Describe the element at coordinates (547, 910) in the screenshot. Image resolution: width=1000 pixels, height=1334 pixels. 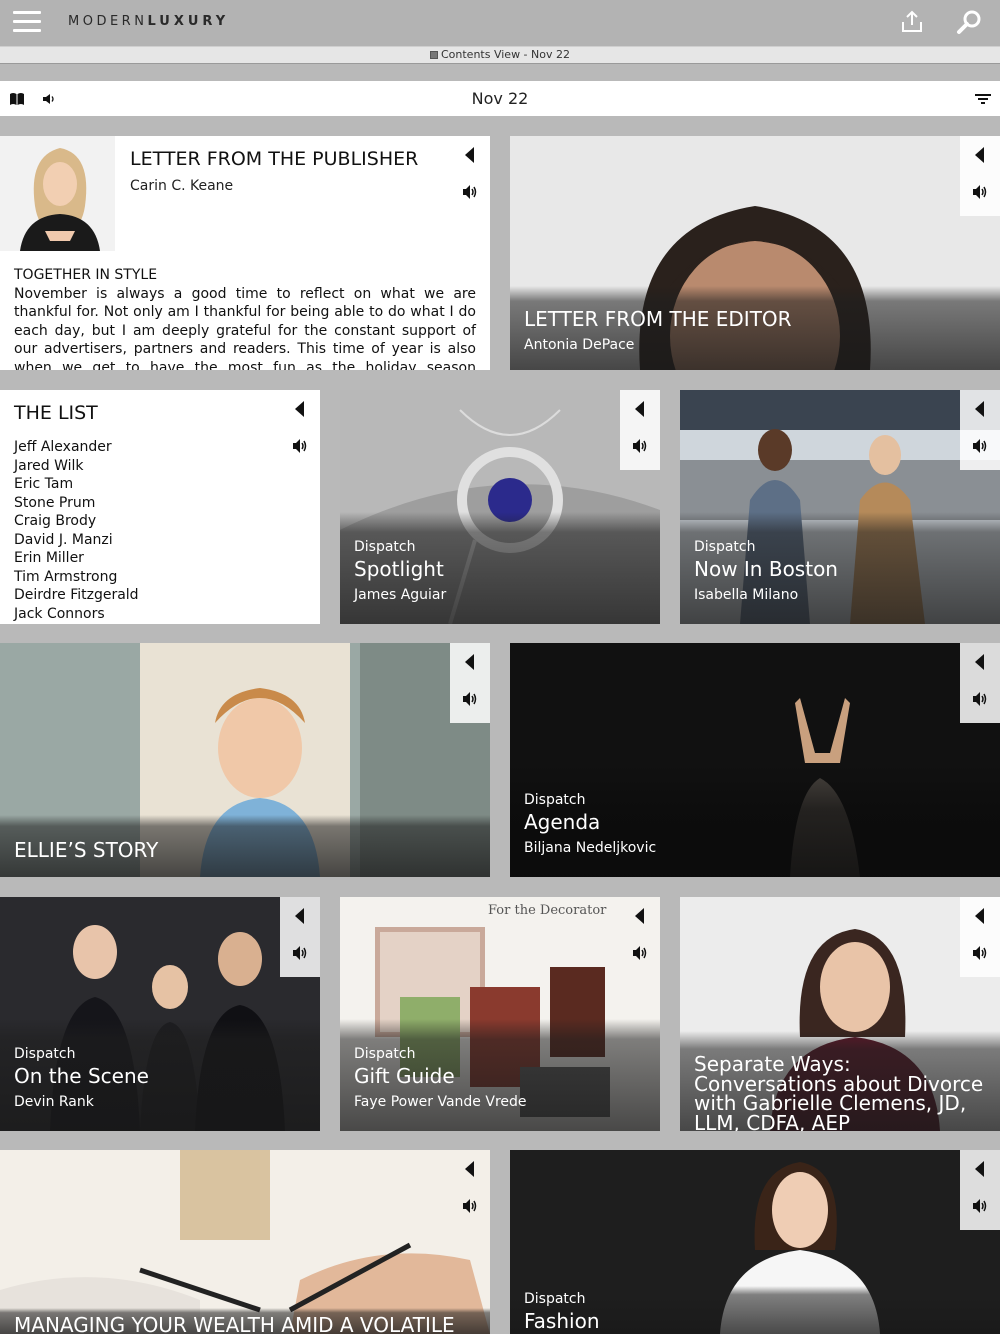
I see `photo-caption: For the Decorator` at that location.